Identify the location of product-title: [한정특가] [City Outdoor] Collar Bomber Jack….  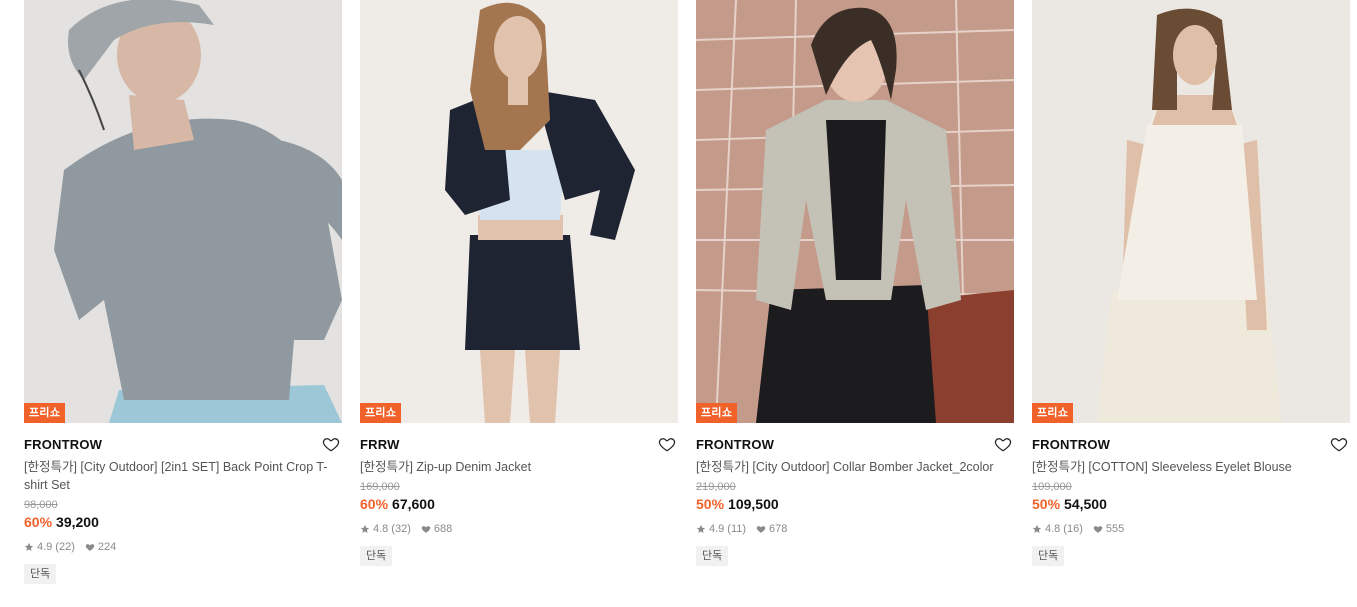
(855, 467).